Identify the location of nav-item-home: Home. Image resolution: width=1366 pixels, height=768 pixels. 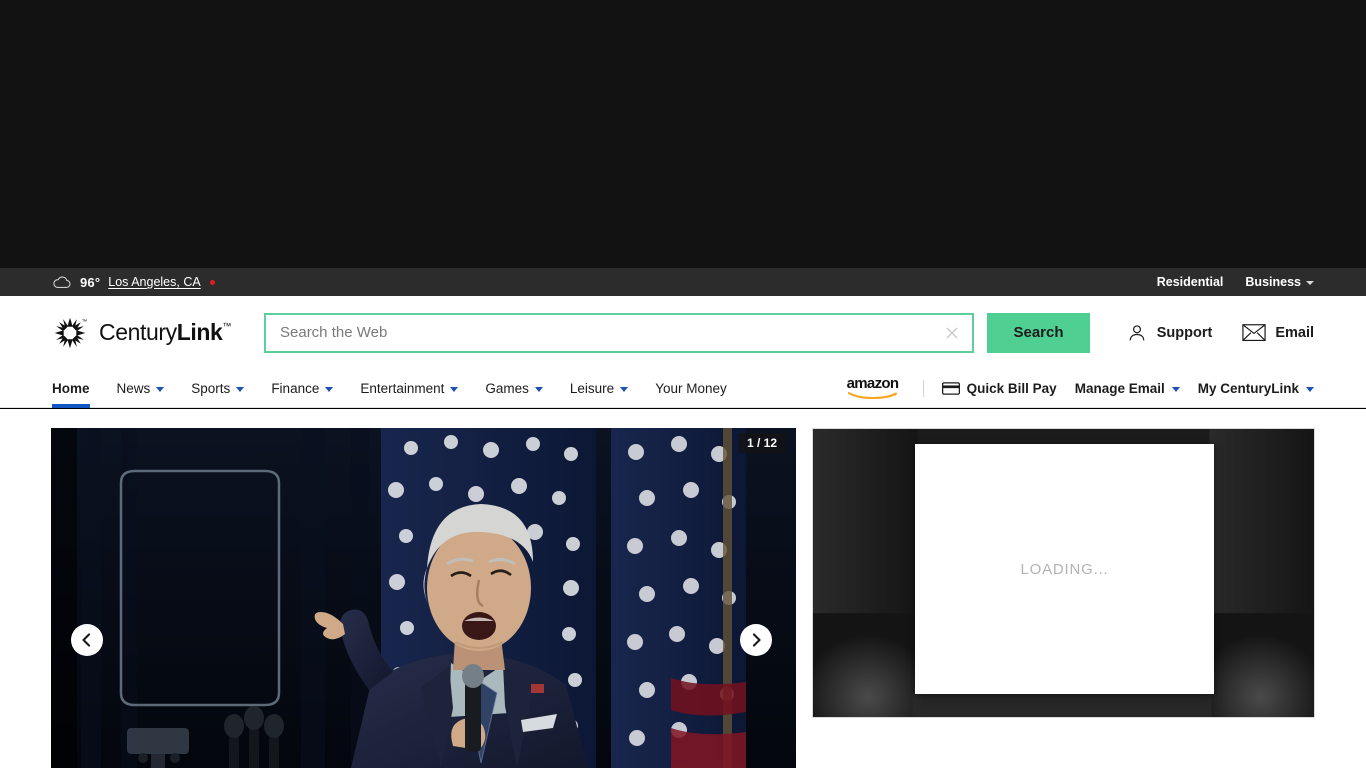
(71, 388).